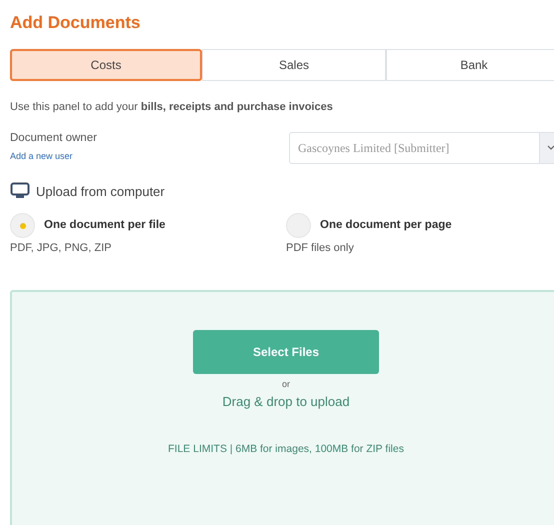 This screenshot has height=525, width=554. What do you see at coordinates (294, 65) in the screenshot?
I see `tab: Sales` at bounding box center [294, 65].